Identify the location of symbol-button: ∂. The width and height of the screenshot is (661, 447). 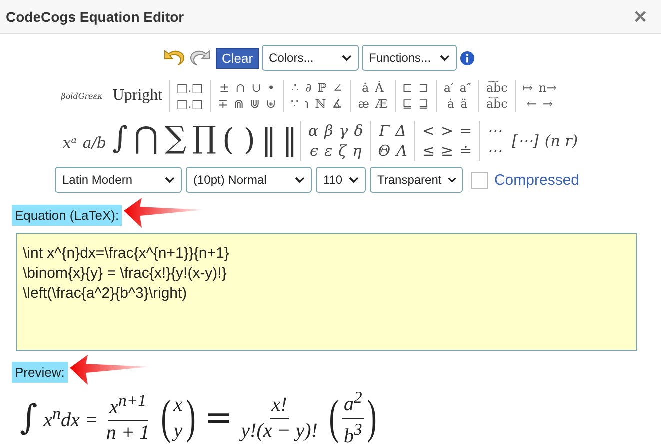
(308, 88).